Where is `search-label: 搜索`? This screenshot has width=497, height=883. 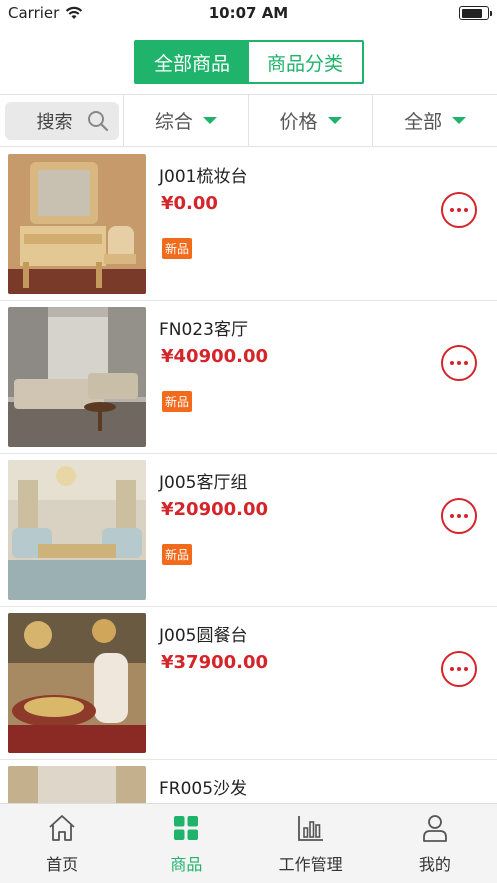 search-label: 搜索 is located at coordinates (54, 122).